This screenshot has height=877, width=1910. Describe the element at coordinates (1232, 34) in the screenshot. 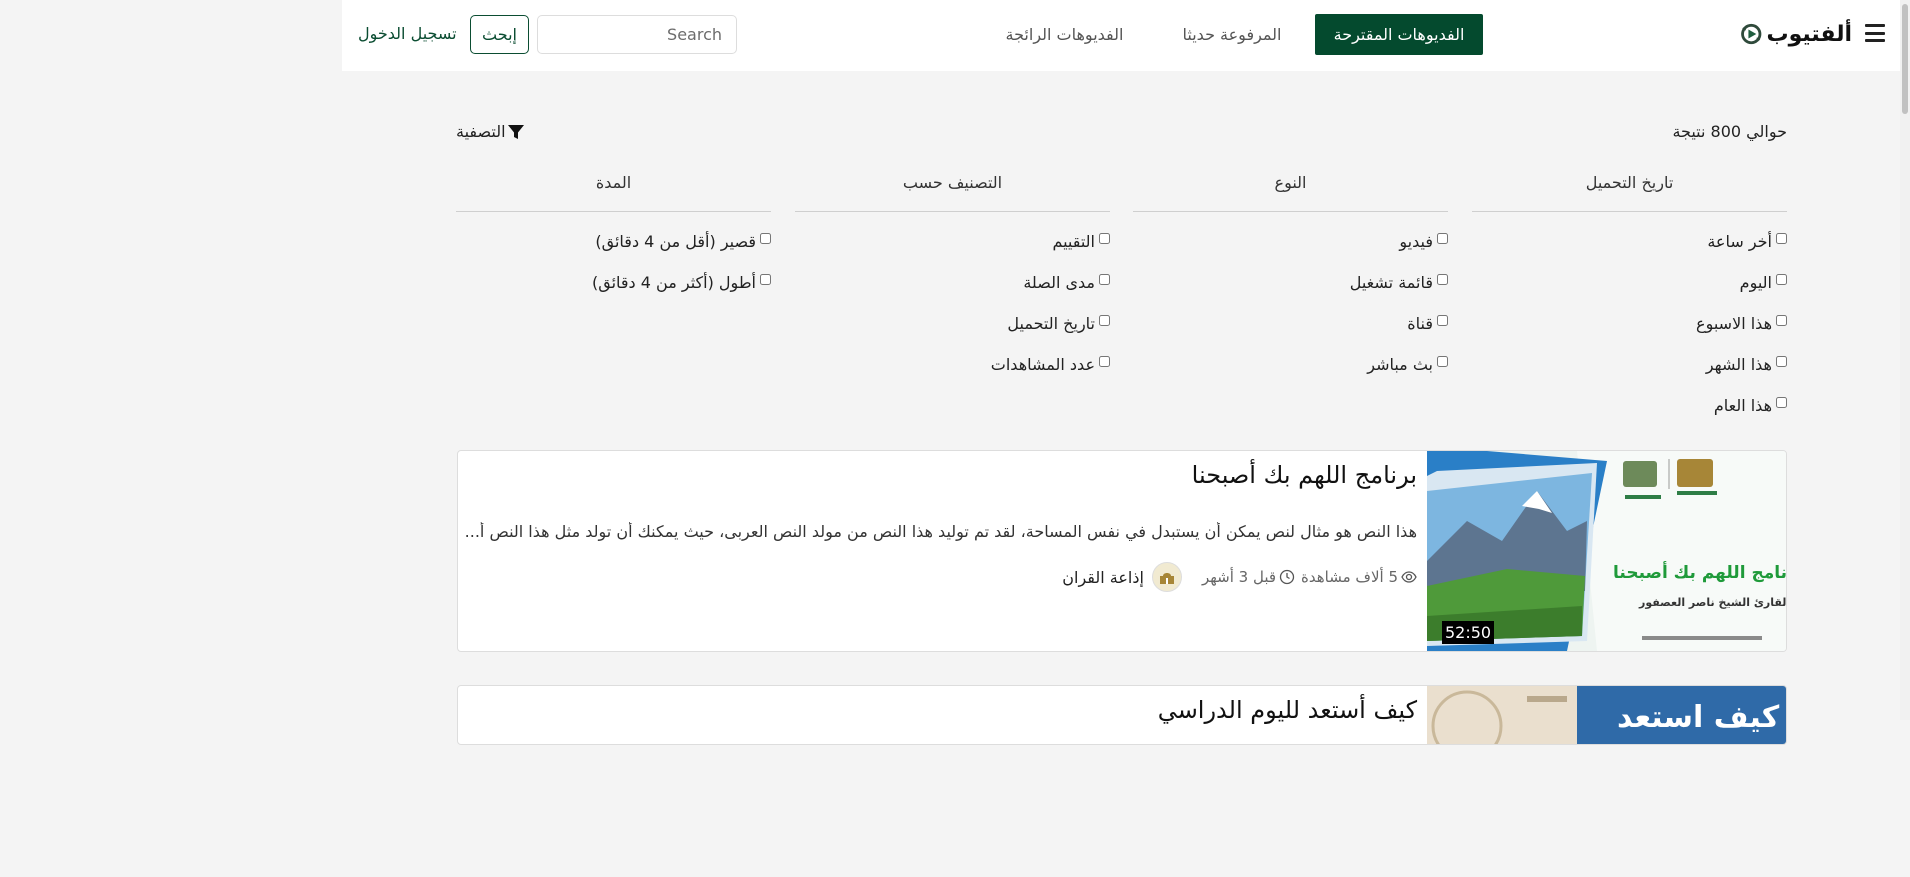

I see `tab-recently-uploaded: المرفوعة حديثا` at that location.